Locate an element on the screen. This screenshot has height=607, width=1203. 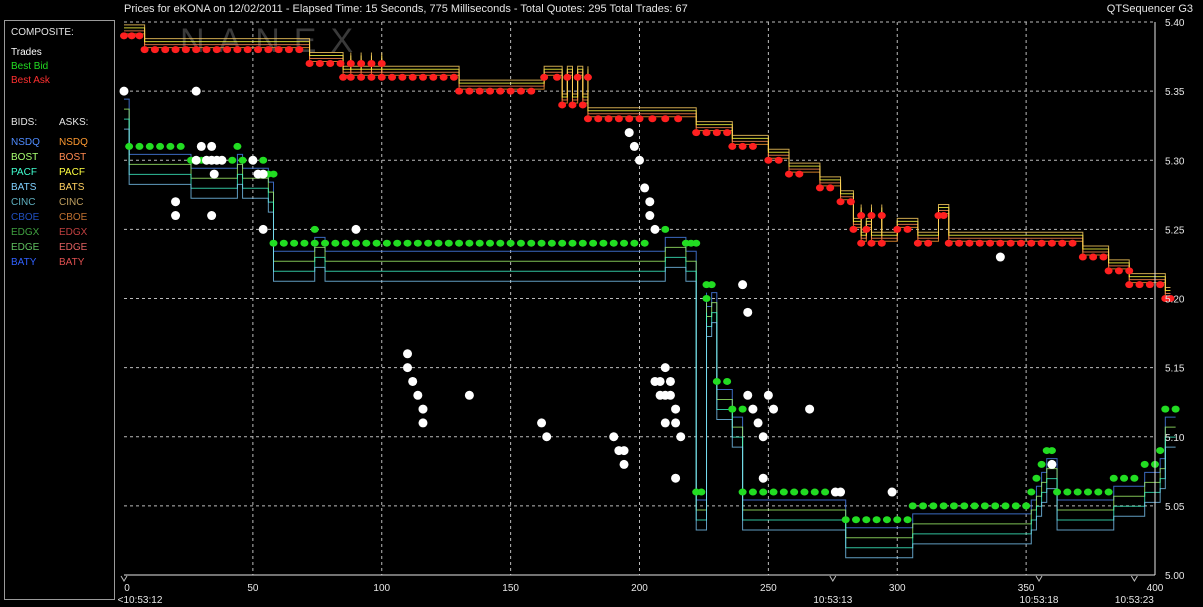
y-tick-label: 5.10 is located at coordinates (1175, 438).